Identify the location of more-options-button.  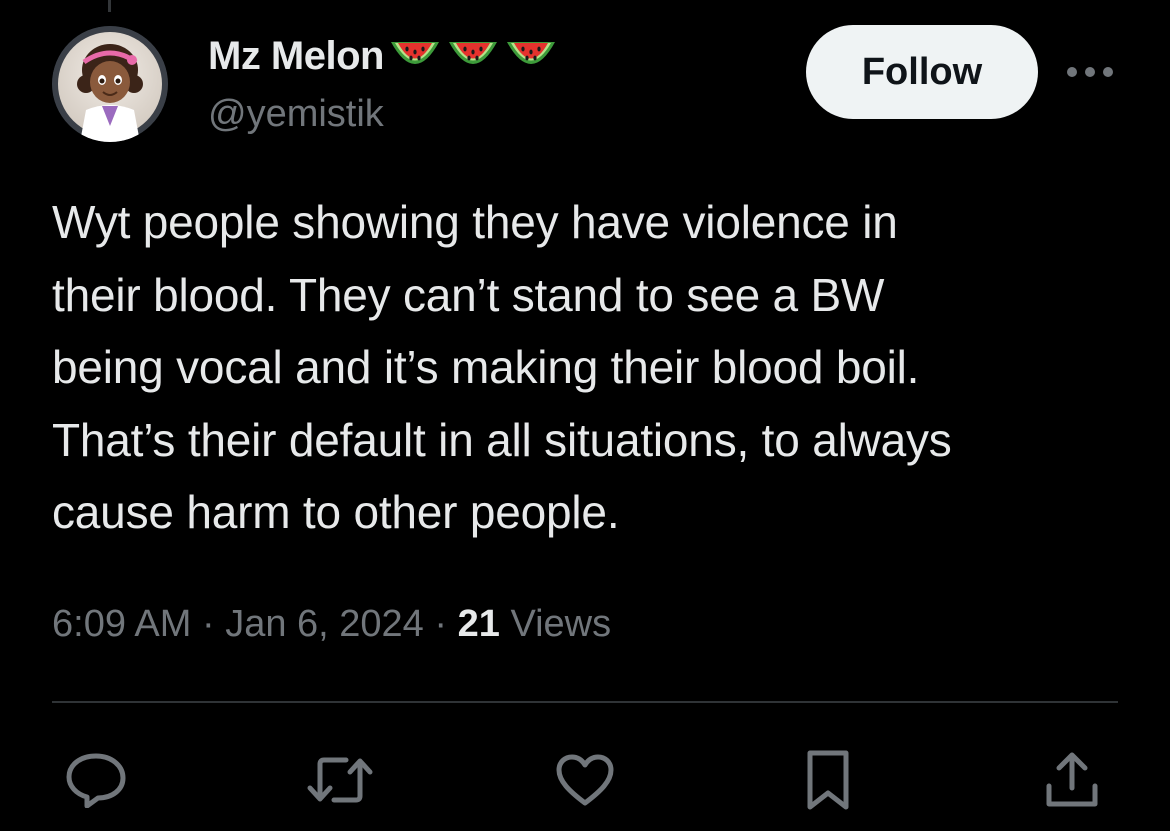
(1090, 72).